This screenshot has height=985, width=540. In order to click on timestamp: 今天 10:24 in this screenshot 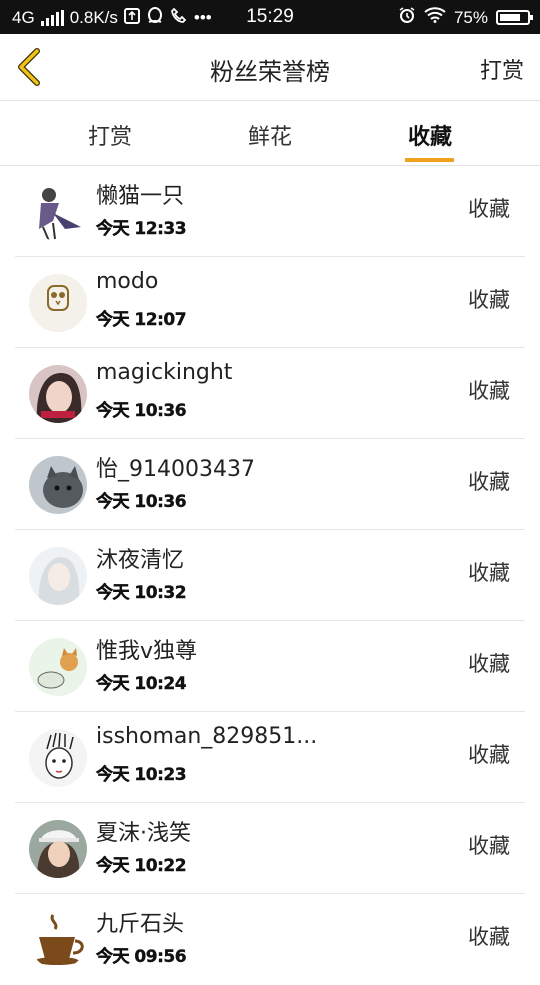, I will do `click(141, 684)`.